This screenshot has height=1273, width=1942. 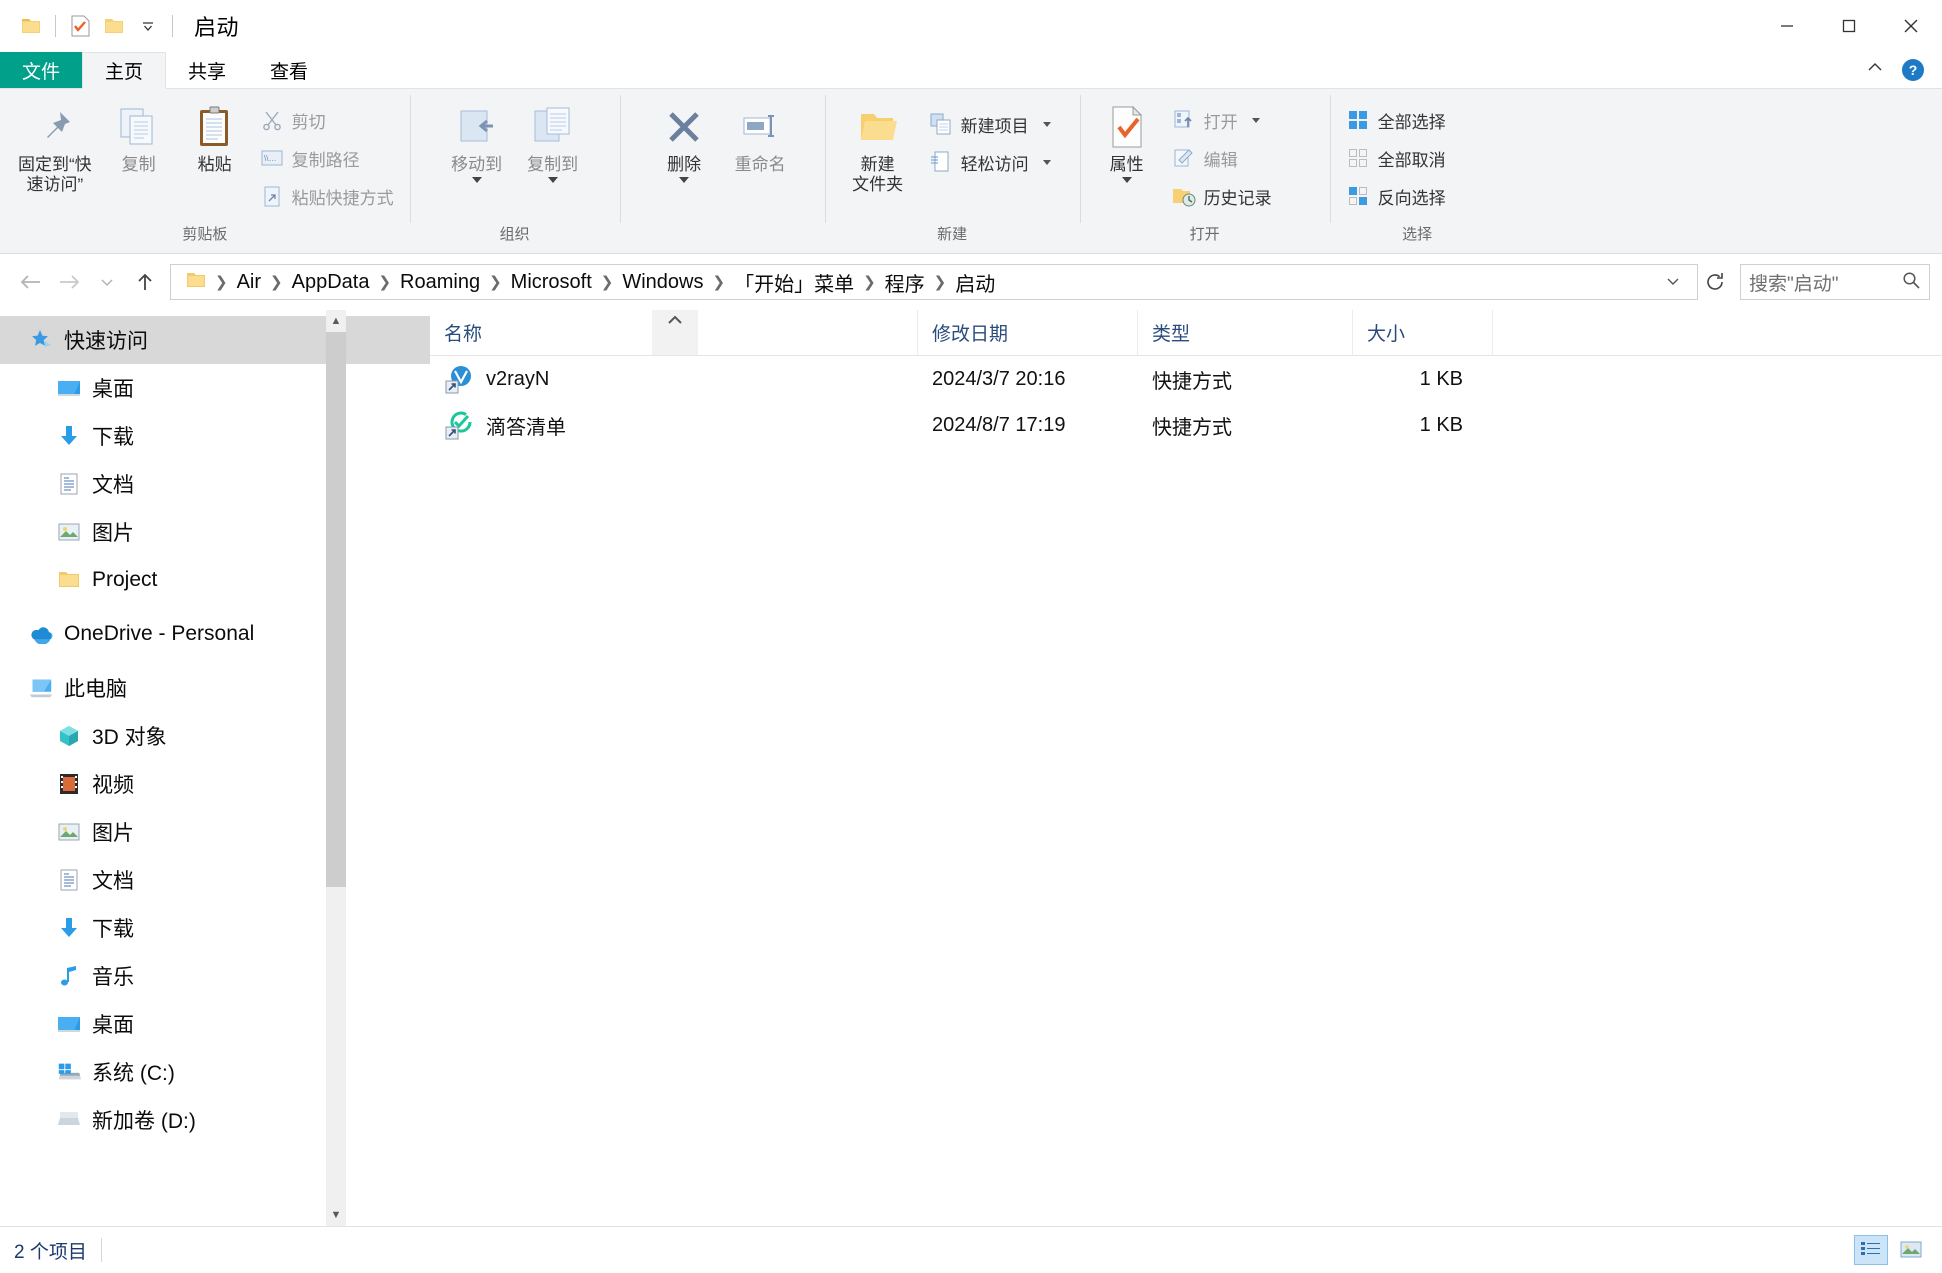 I want to click on copy-path-button: \\… 复制路径, so click(x=327, y=158).